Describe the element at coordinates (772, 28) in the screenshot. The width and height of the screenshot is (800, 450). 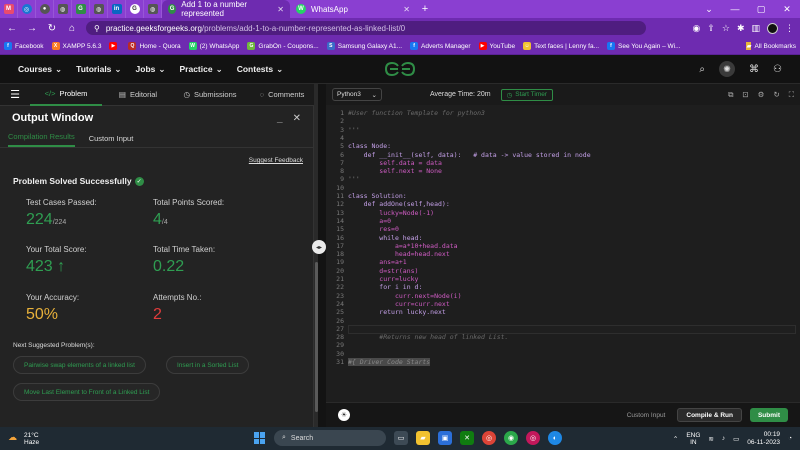
I see `profile-avatar` at that location.